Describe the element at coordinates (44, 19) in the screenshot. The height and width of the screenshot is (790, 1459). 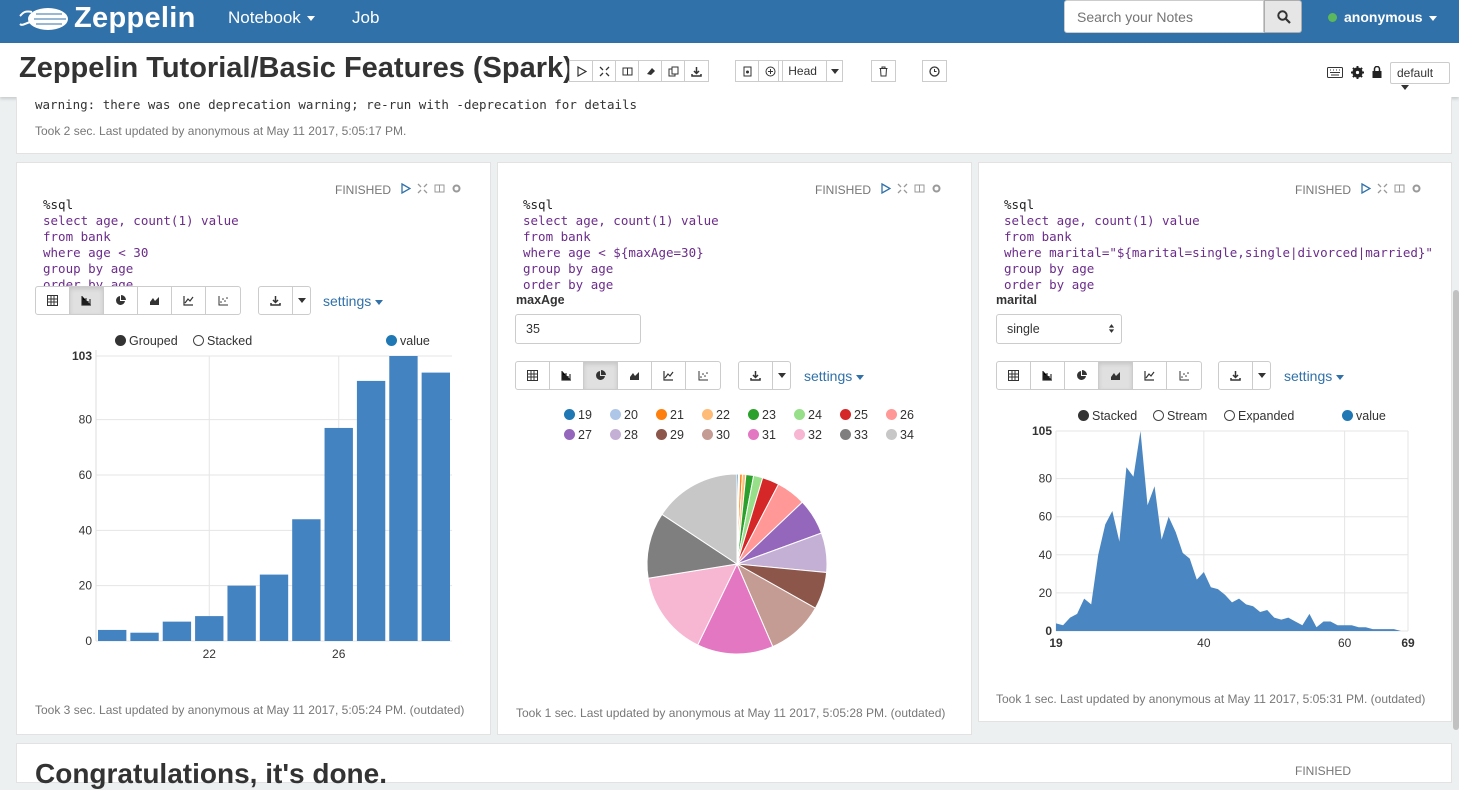
I see `zeppelin-logo` at that location.